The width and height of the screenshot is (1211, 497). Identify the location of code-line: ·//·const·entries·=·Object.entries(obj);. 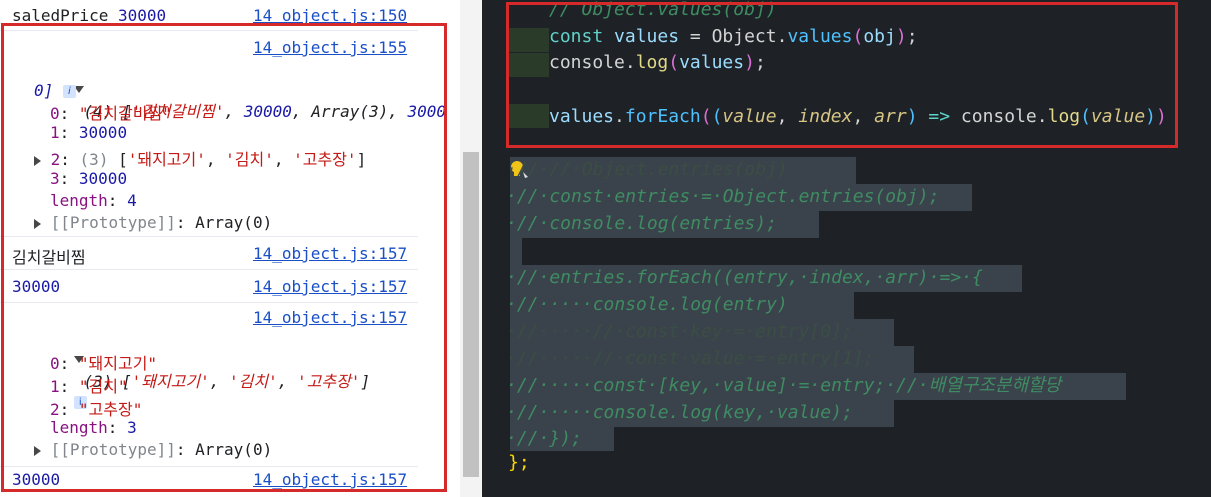
(723, 196).